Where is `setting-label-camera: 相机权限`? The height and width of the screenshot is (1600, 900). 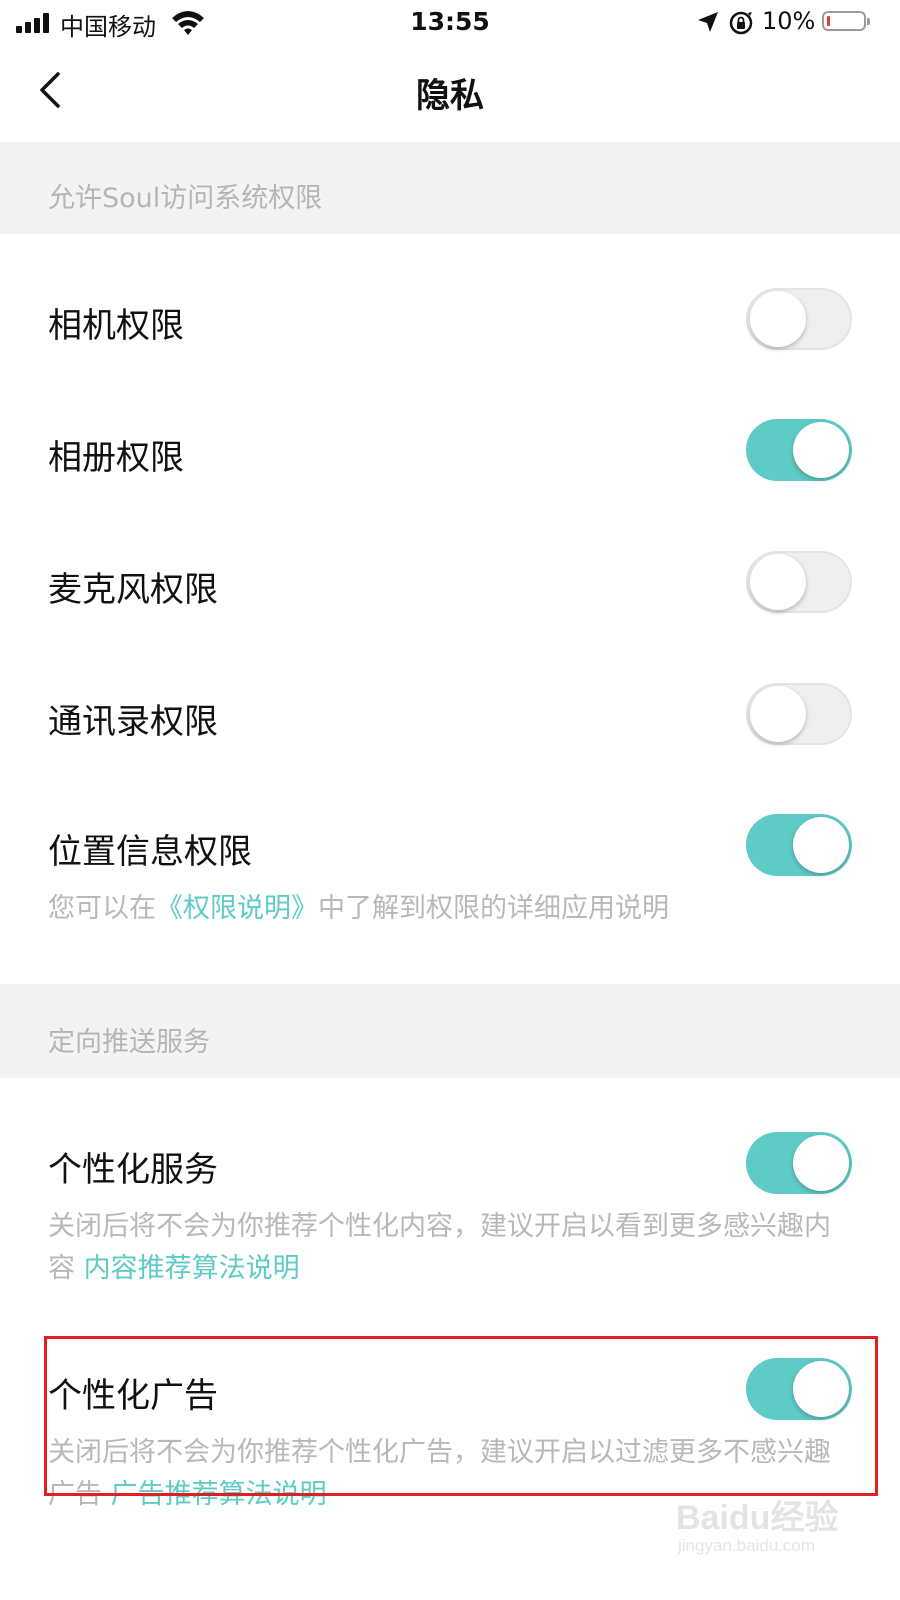 setting-label-camera: 相机权限 is located at coordinates (116, 326).